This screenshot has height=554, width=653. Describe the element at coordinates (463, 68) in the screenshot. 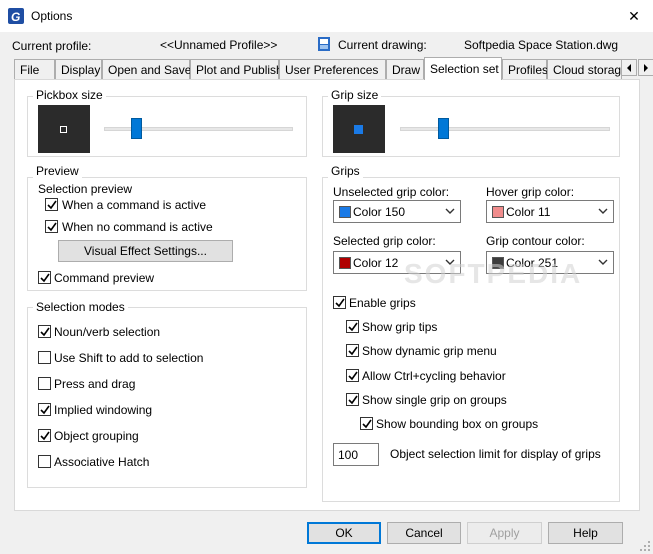

I see `tab-selection-set: Selection set` at that location.